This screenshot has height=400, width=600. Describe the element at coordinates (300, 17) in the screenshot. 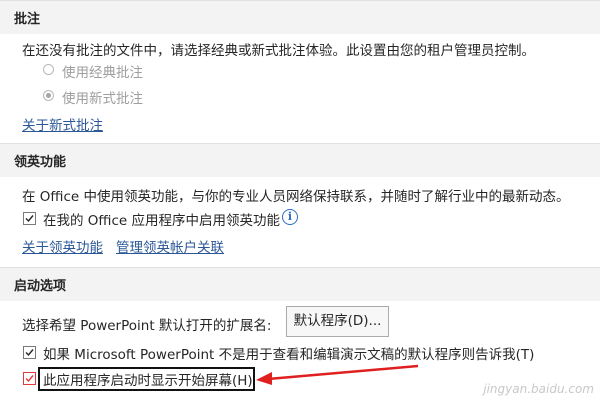

I see `section-header-annotations: 批注` at that location.